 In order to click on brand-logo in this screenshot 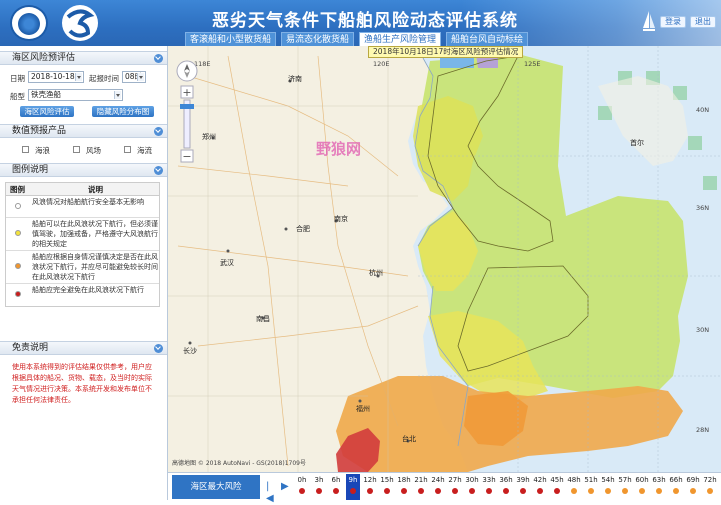, I will do `click(80, 23)`.